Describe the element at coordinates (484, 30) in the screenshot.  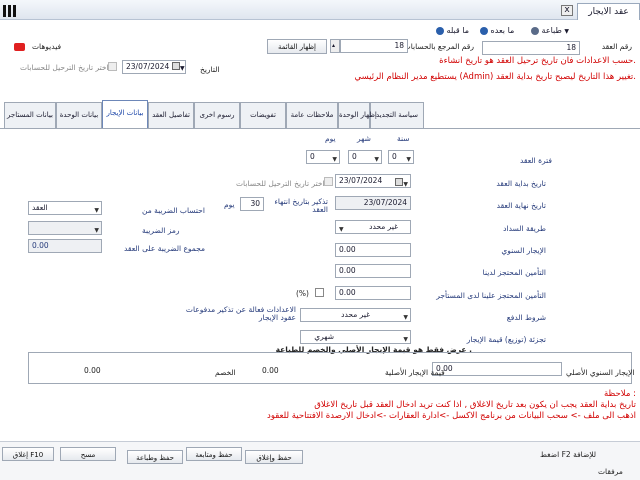
I see `arrow-right-icon` at that location.